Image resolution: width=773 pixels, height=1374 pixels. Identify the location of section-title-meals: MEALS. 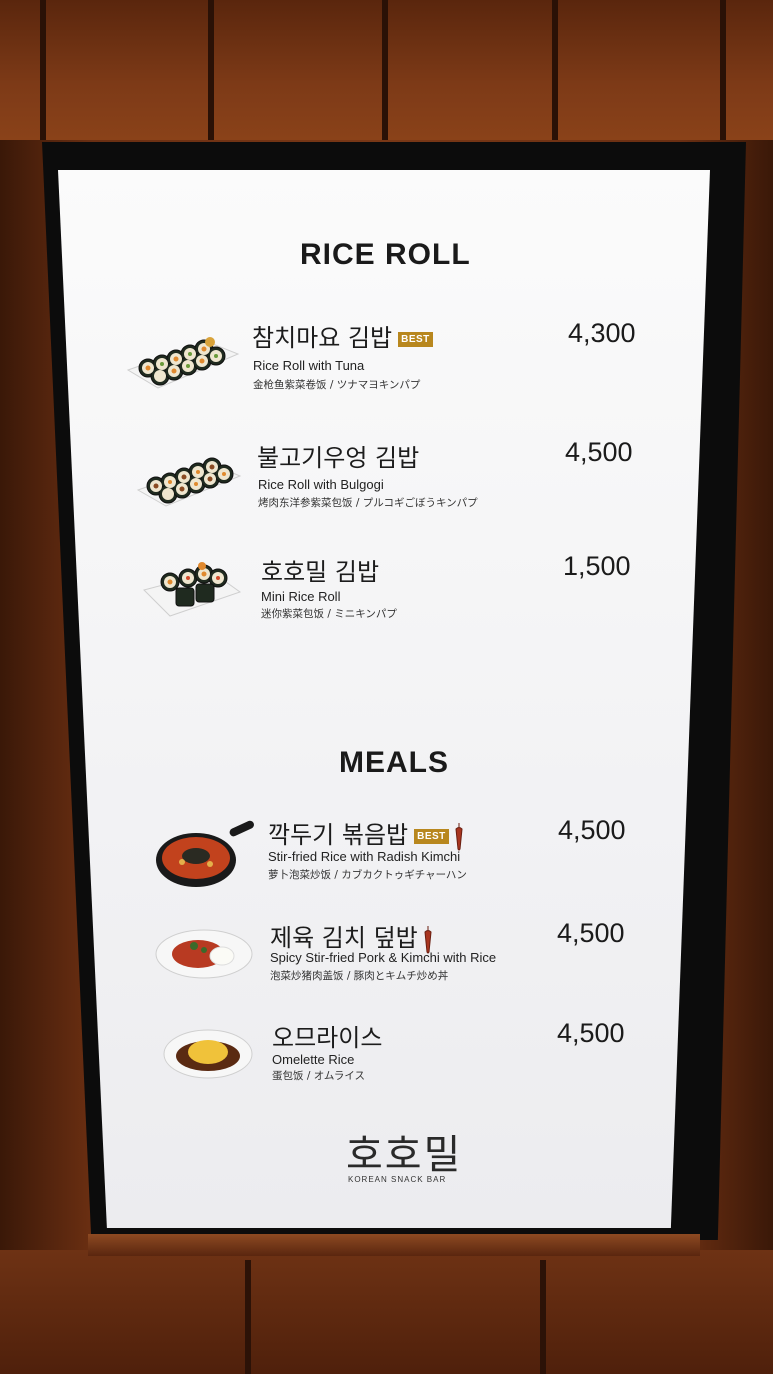
(394, 762).